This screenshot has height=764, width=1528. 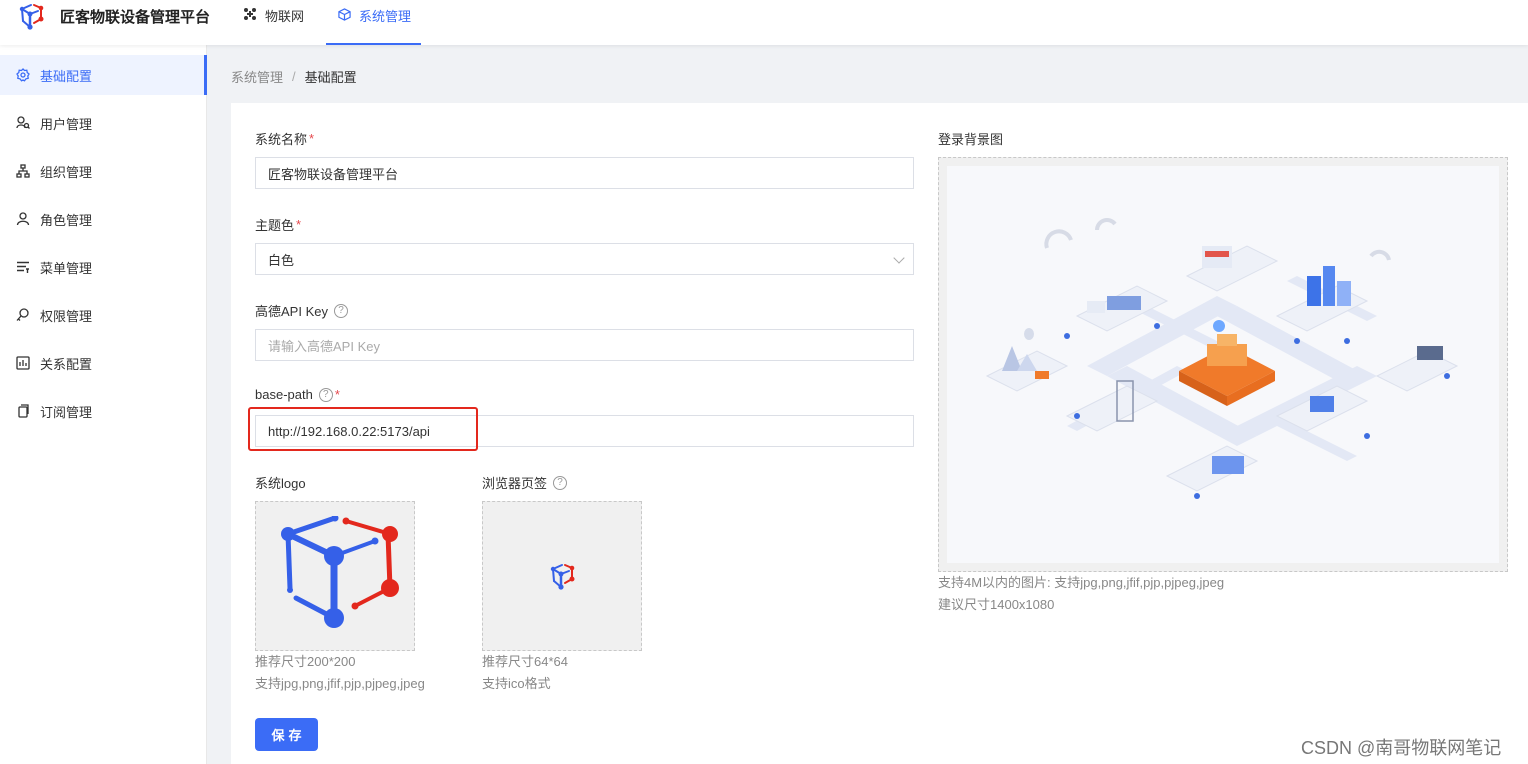 What do you see at coordinates (66, 76) in the screenshot?
I see `sidebar-item-label: 基础配置` at bounding box center [66, 76].